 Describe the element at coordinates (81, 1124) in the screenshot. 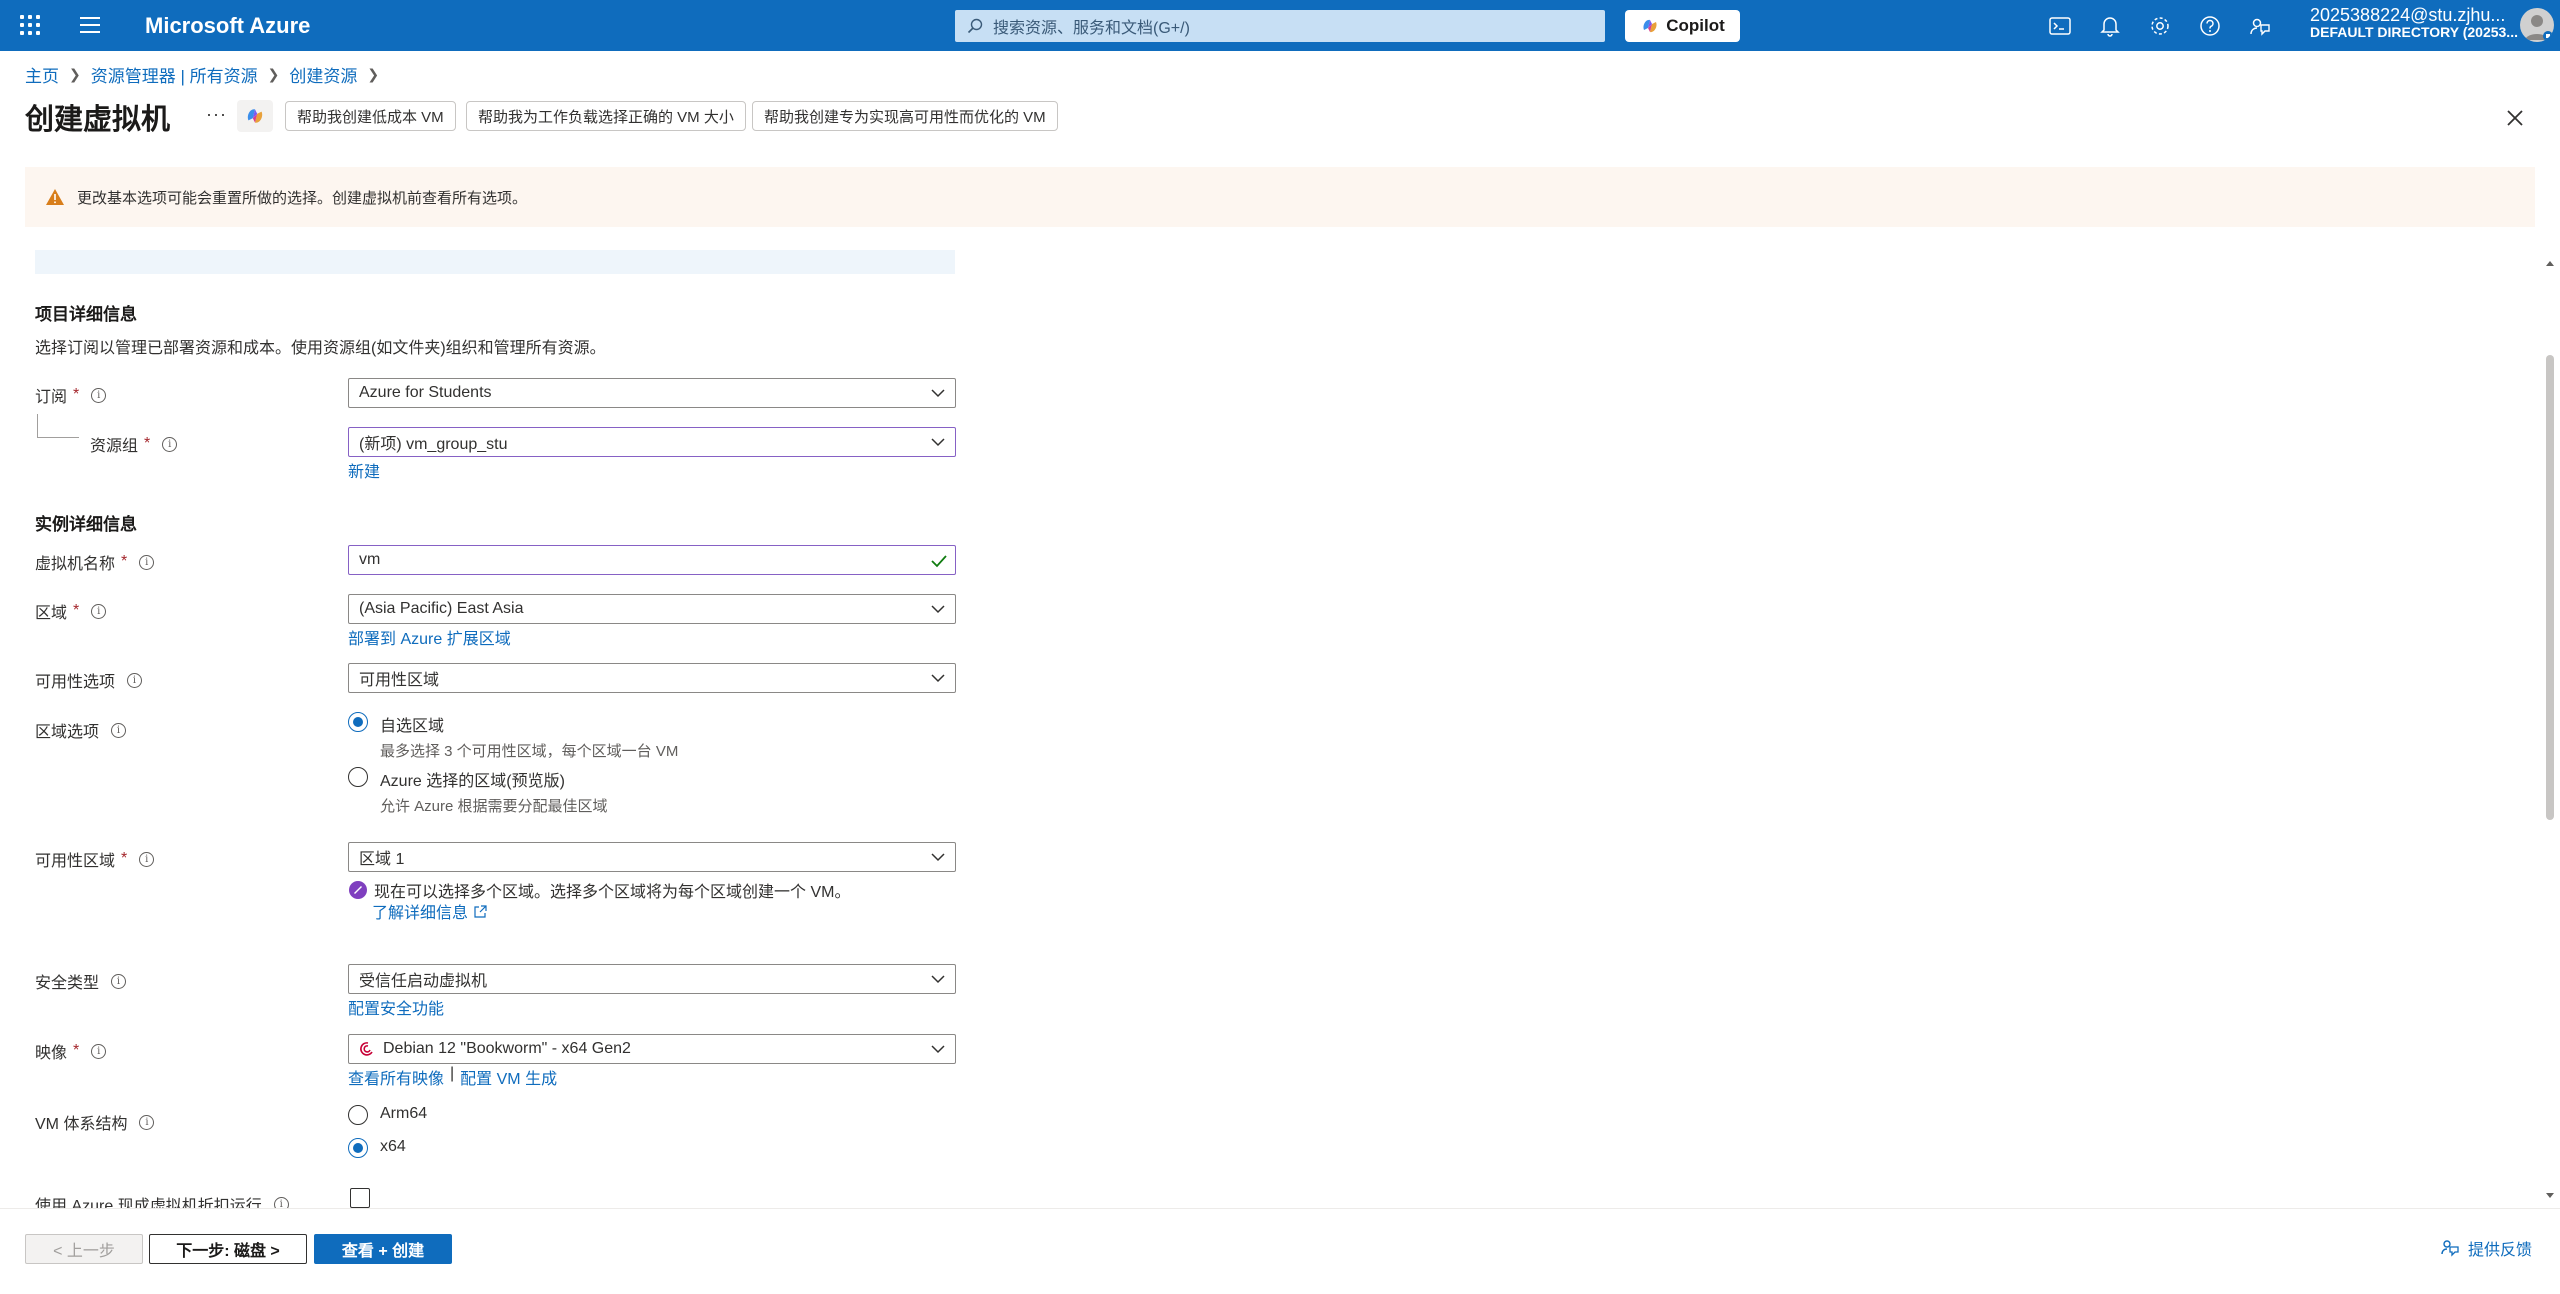

I see `vm-architecture-label-text: VM 体系结构` at that location.